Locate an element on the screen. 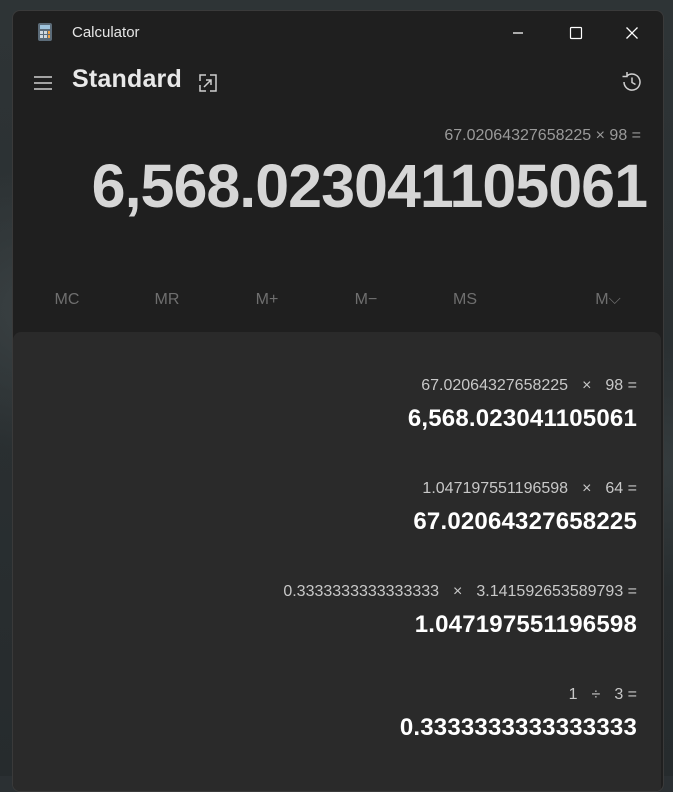 Image resolution: width=673 pixels, height=792 pixels. window-title: Calculator is located at coordinates (106, 32).